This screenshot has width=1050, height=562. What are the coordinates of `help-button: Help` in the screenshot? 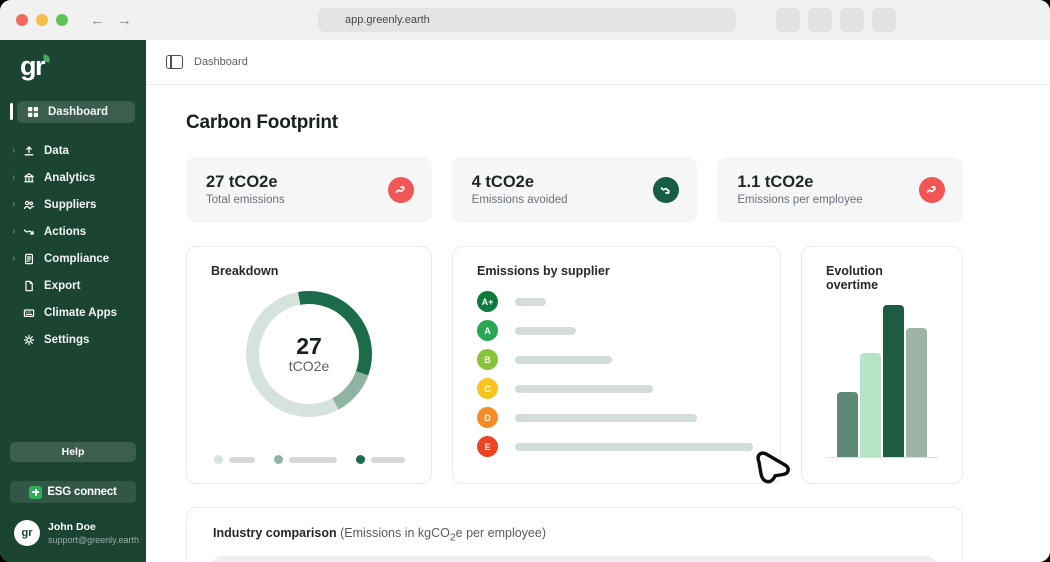 It's located at (73, 452).